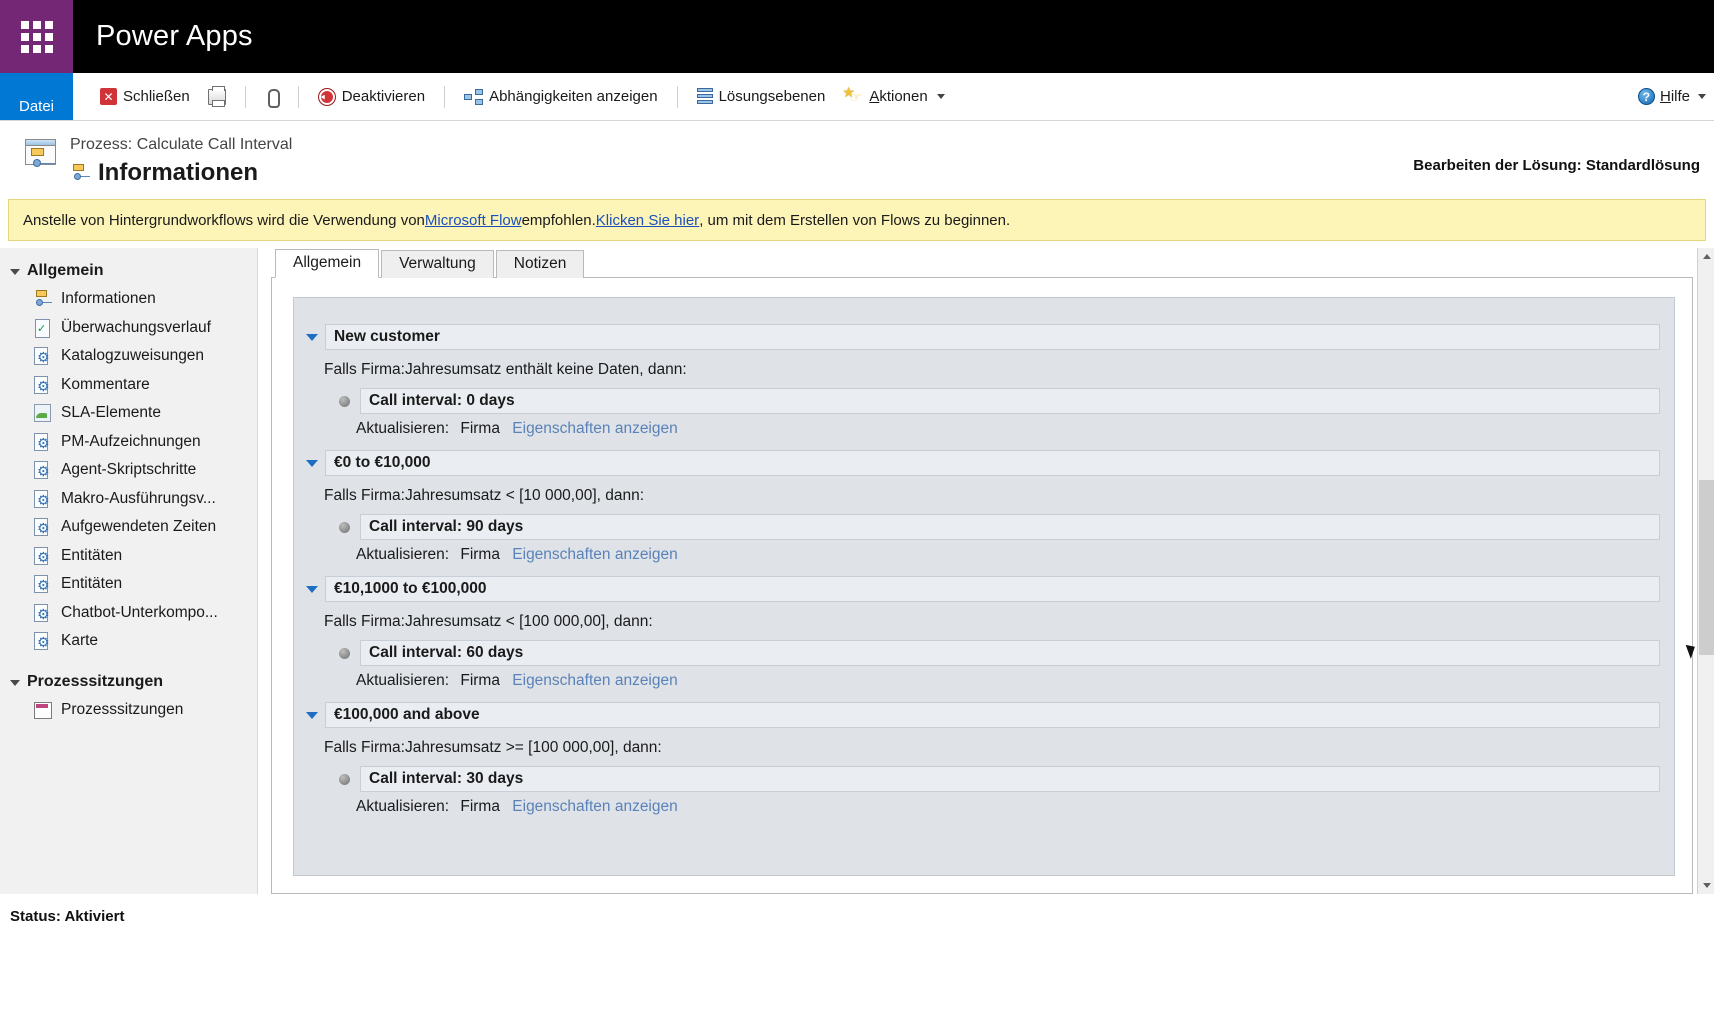 This screenshot has height=1014, width=1714. Describe the element at coordinates (1706, 567) in the screenshot. I see `scrollbar-thumb` at that location.